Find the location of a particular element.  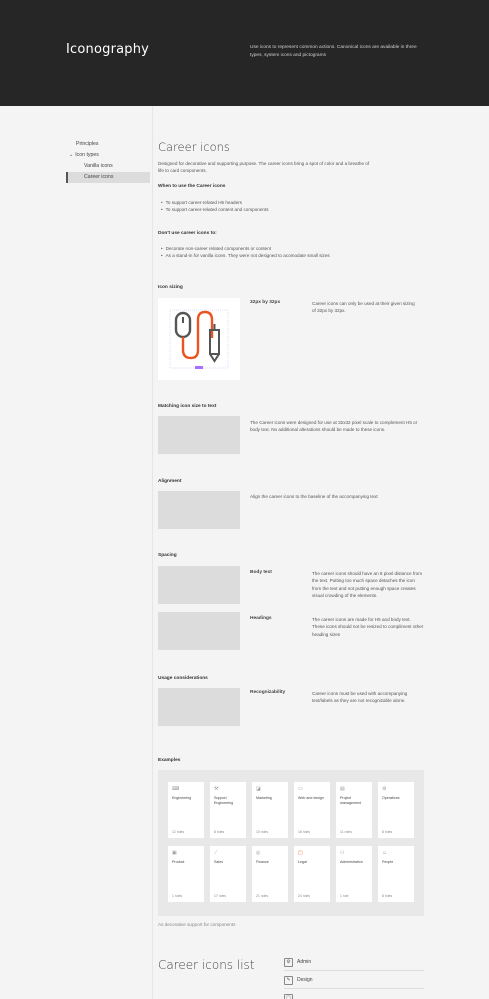

example-card: ▢ Legal 24 roles is located at coordinates (312, 874).